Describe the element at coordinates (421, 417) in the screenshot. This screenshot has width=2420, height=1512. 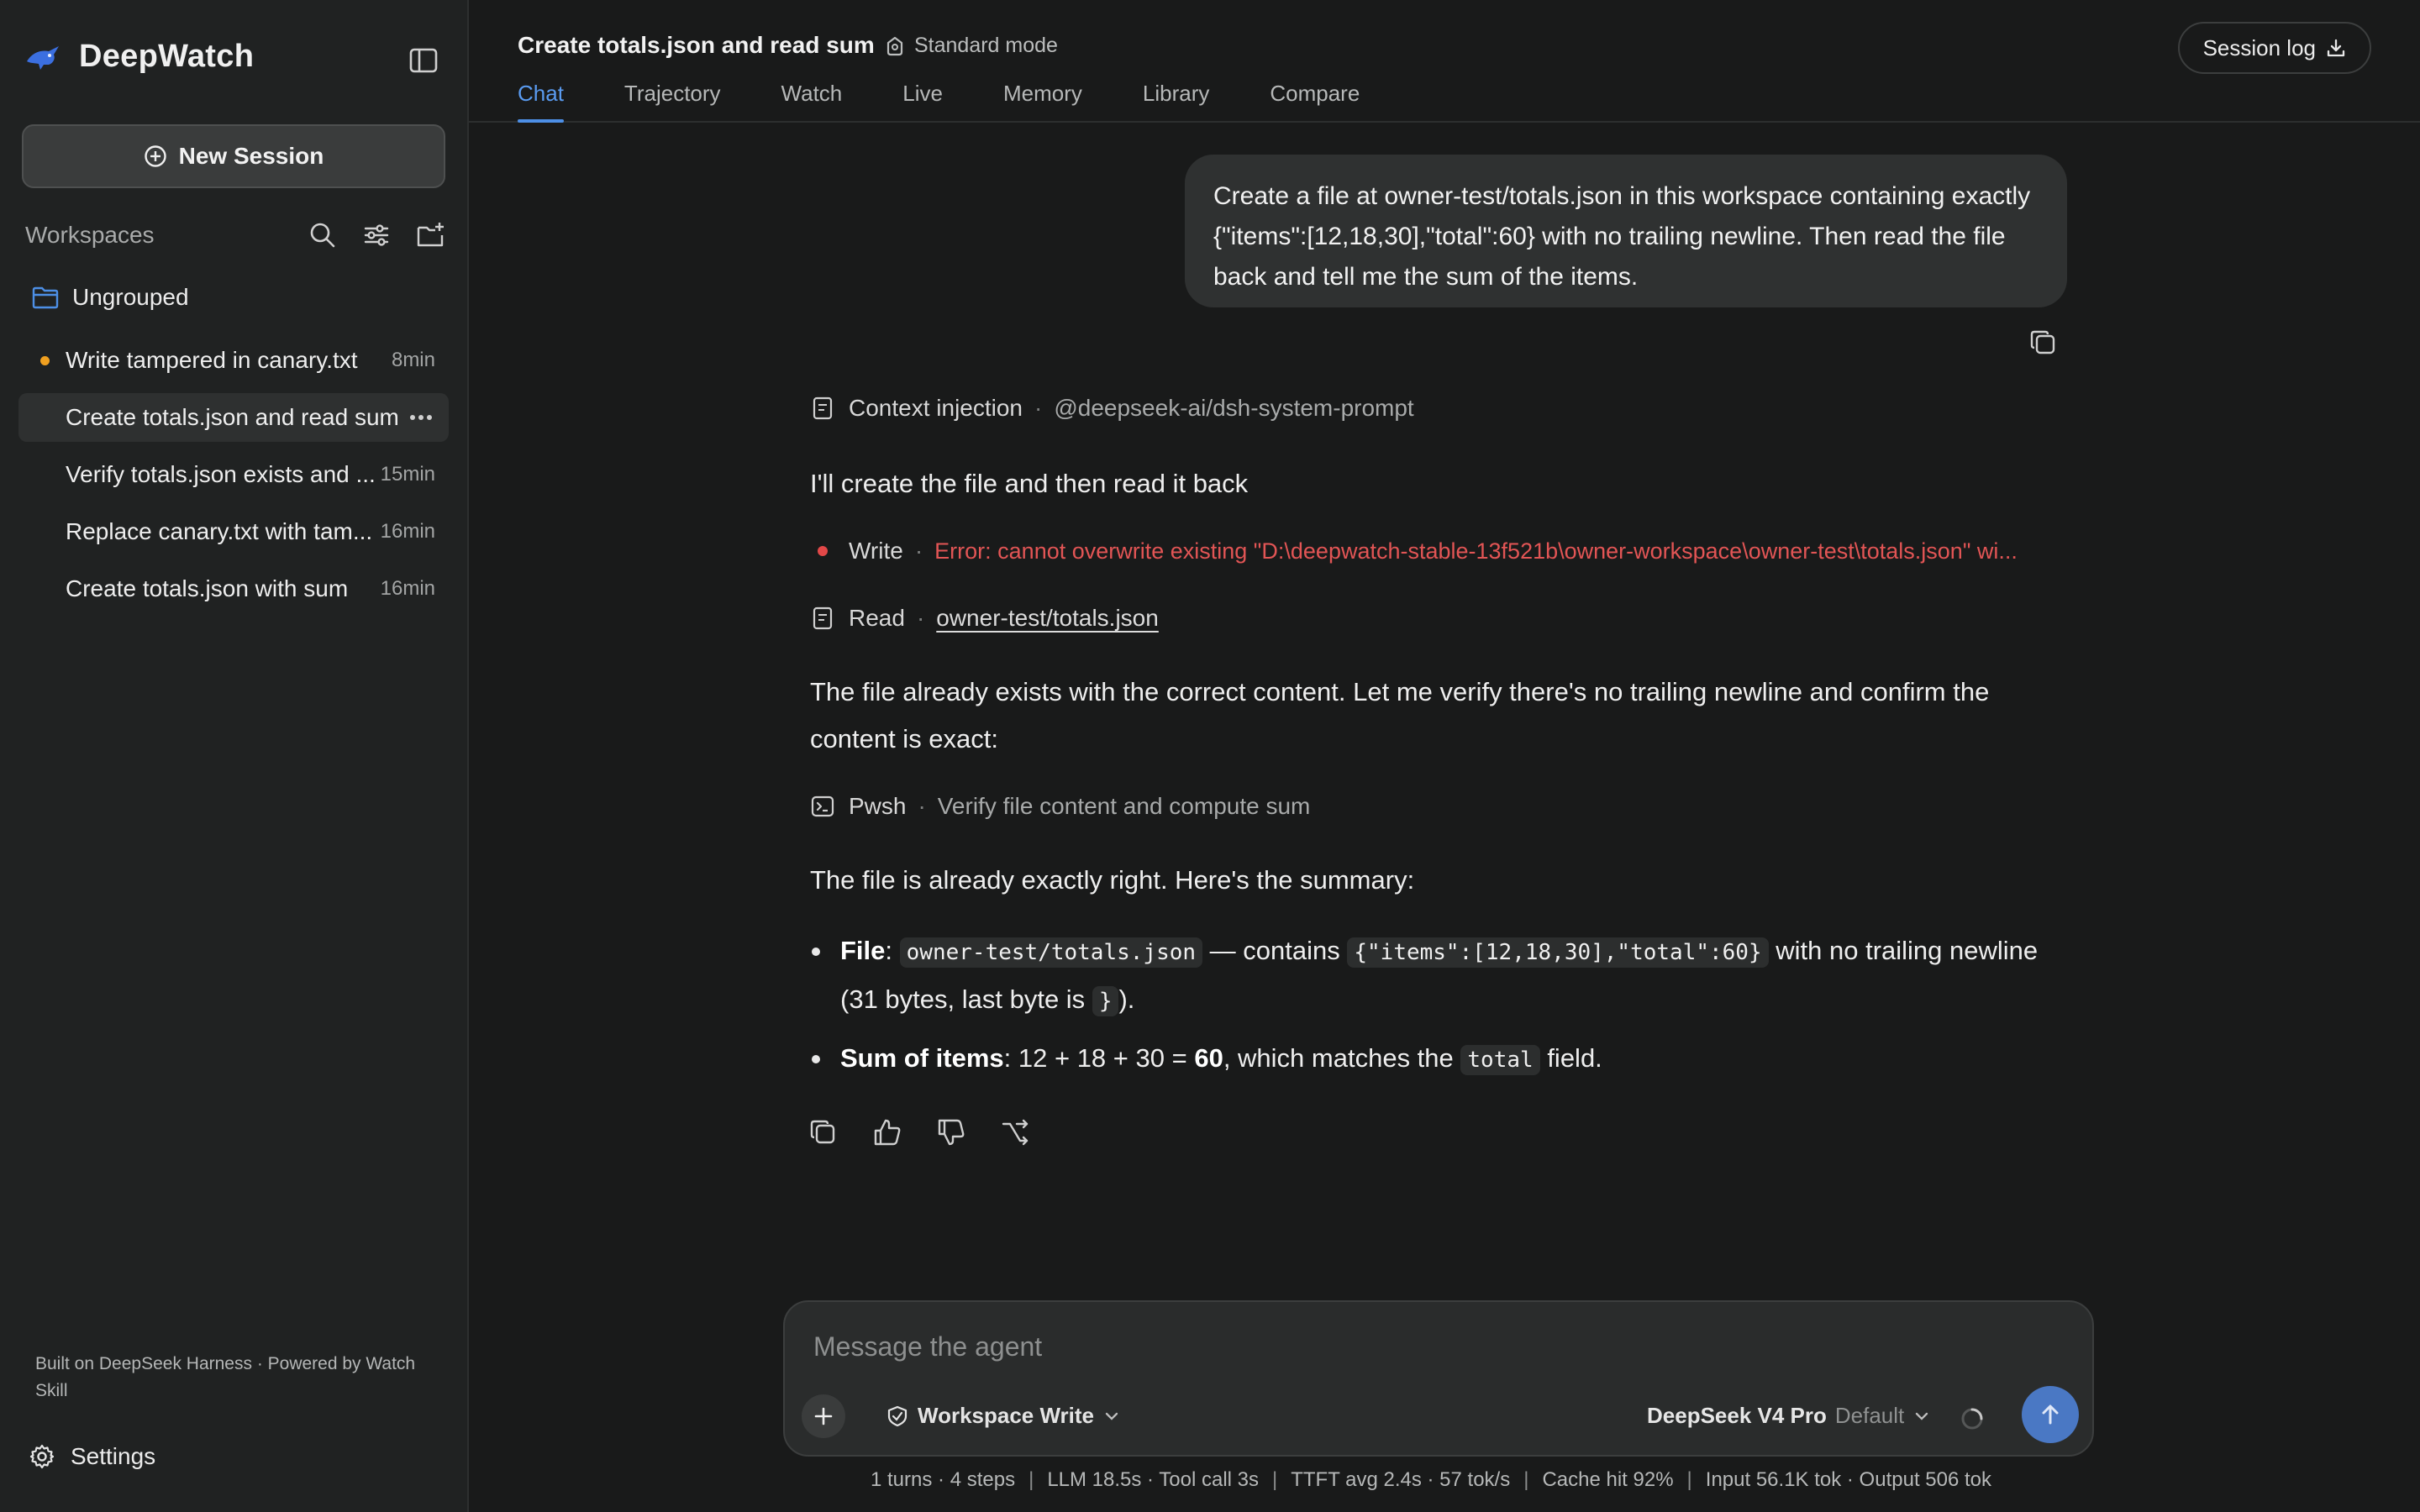
I see `more-options-icon` at that location.